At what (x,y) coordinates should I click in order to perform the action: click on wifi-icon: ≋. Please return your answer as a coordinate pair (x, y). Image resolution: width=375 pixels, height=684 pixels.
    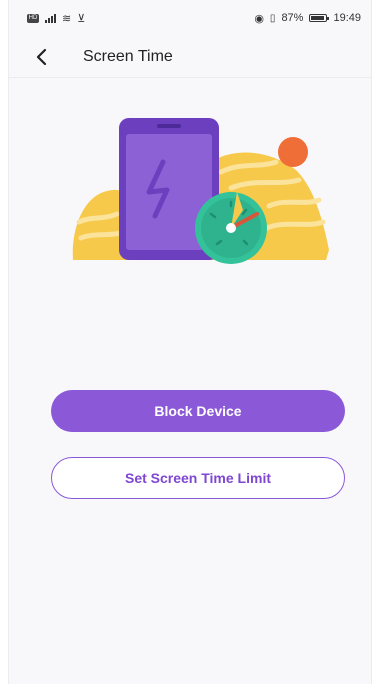
    Looking at the image, I should click on (67, 18).